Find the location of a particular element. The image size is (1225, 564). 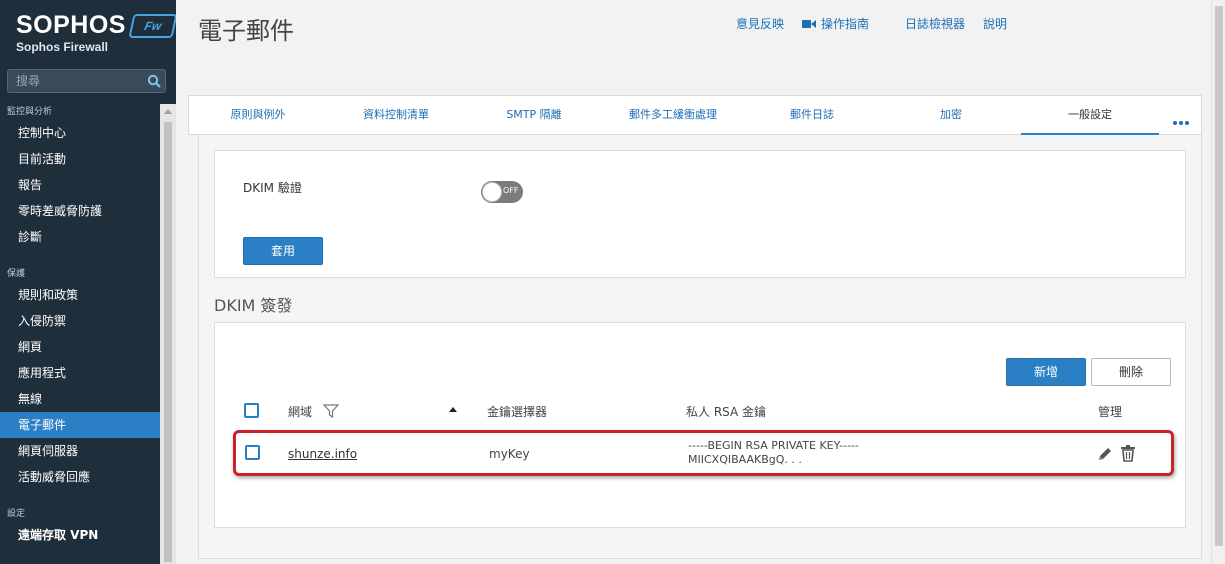

tab-general-settings: 一般設定 is located at coordinates (1090, 116).